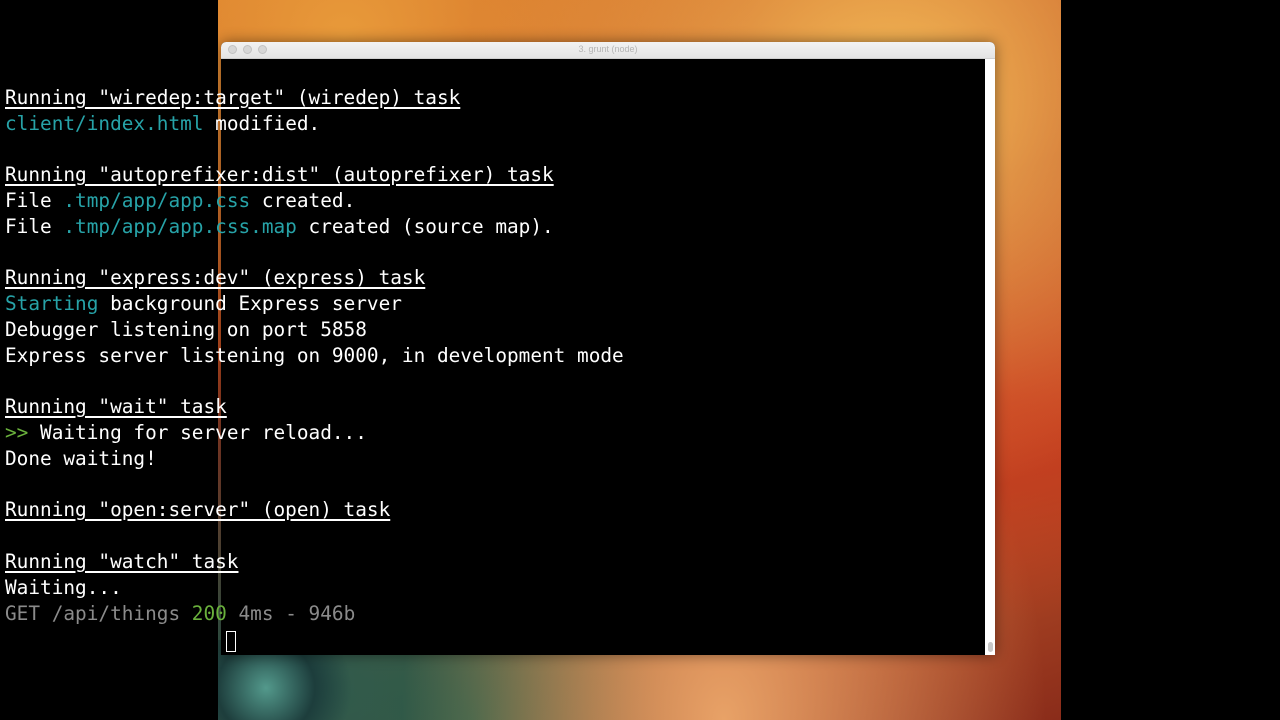 Image resolution: width=1280 pixels, height=720 pixels. Describe the element at coordinates (425, 226) in the screenshot. I see `sourcemap-created-status: created (source map).` at that location.